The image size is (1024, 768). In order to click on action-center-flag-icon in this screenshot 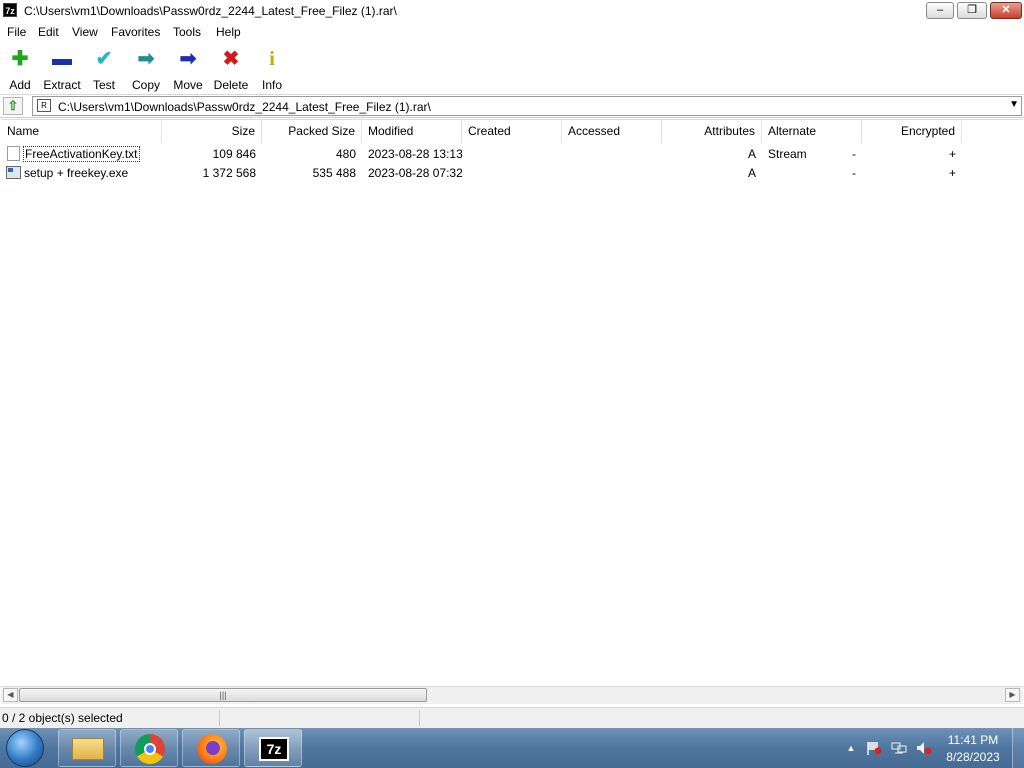, I will do `click(874, 748)`.